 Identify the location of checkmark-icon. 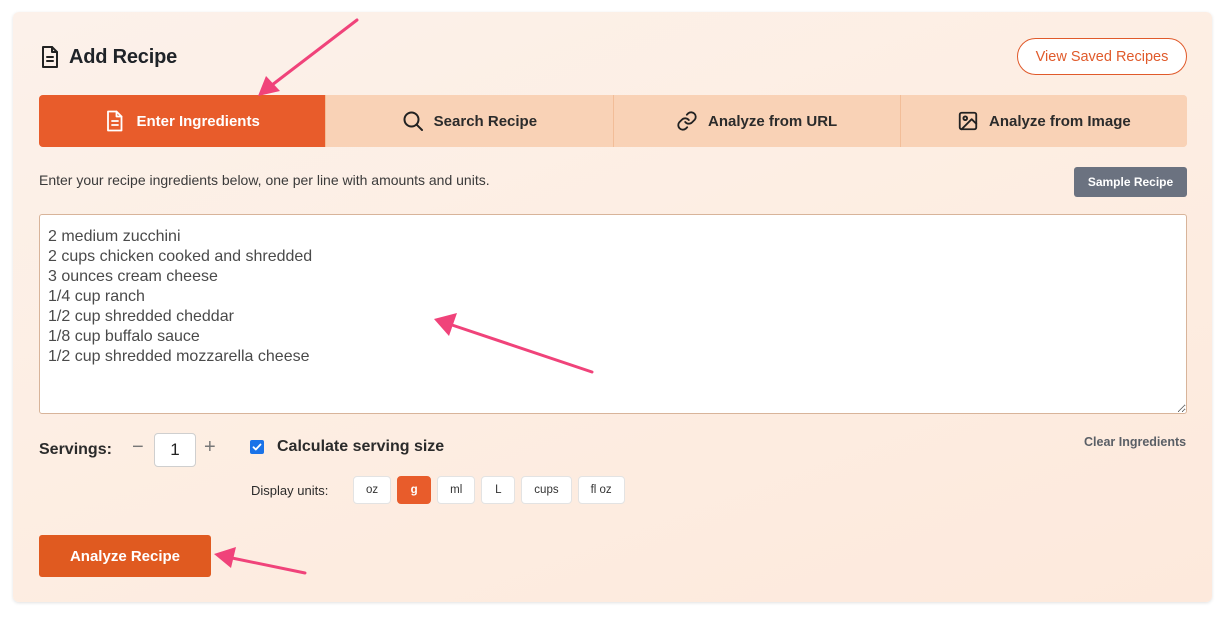
(257, 447).